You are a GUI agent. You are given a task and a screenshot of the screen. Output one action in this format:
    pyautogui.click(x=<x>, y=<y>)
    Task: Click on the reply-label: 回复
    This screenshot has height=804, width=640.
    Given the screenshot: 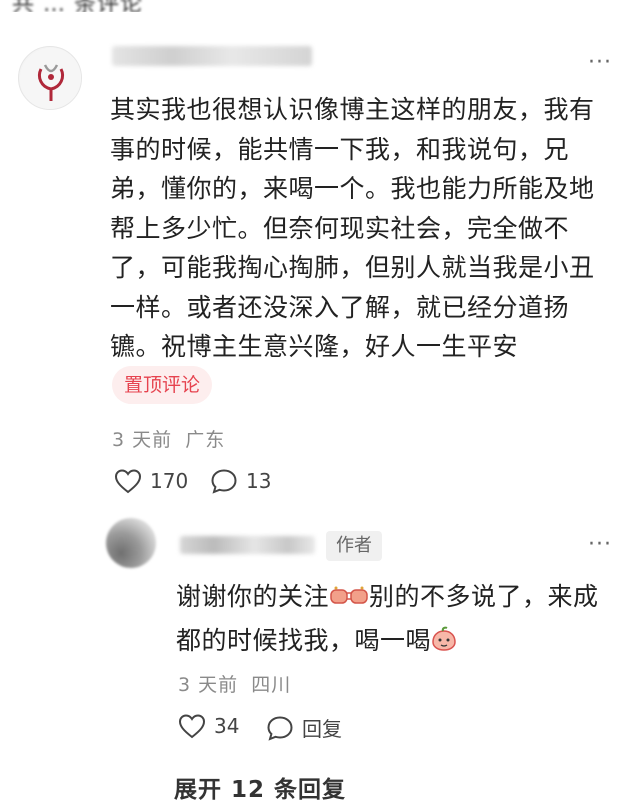 What is the action you would take?
    pyautogui.click(x=322, y=729)
    